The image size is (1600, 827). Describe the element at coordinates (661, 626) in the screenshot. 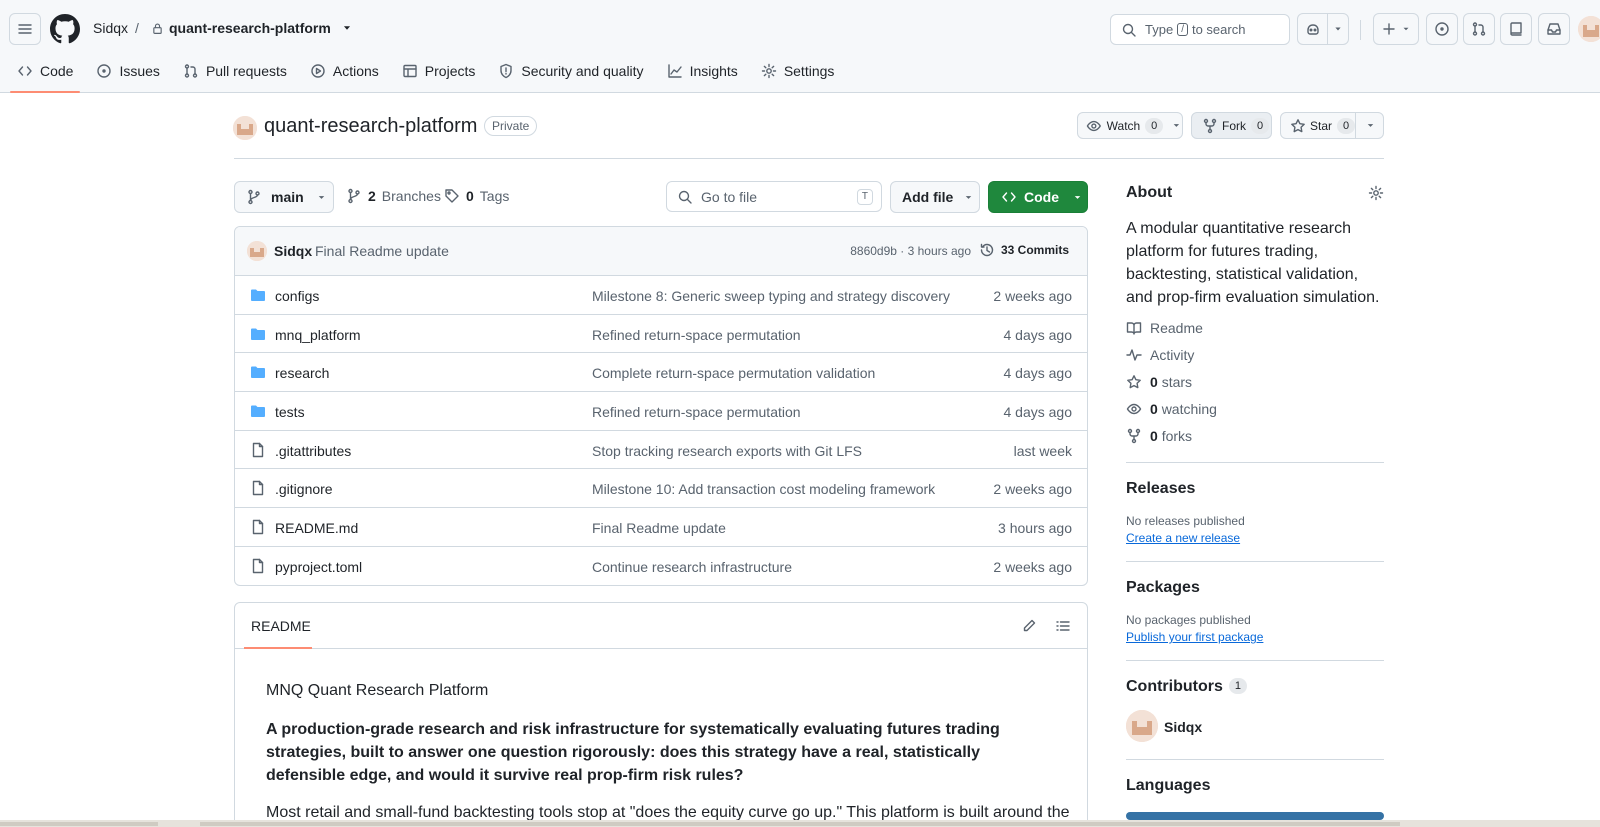

I see `readme-header: README` at that location.